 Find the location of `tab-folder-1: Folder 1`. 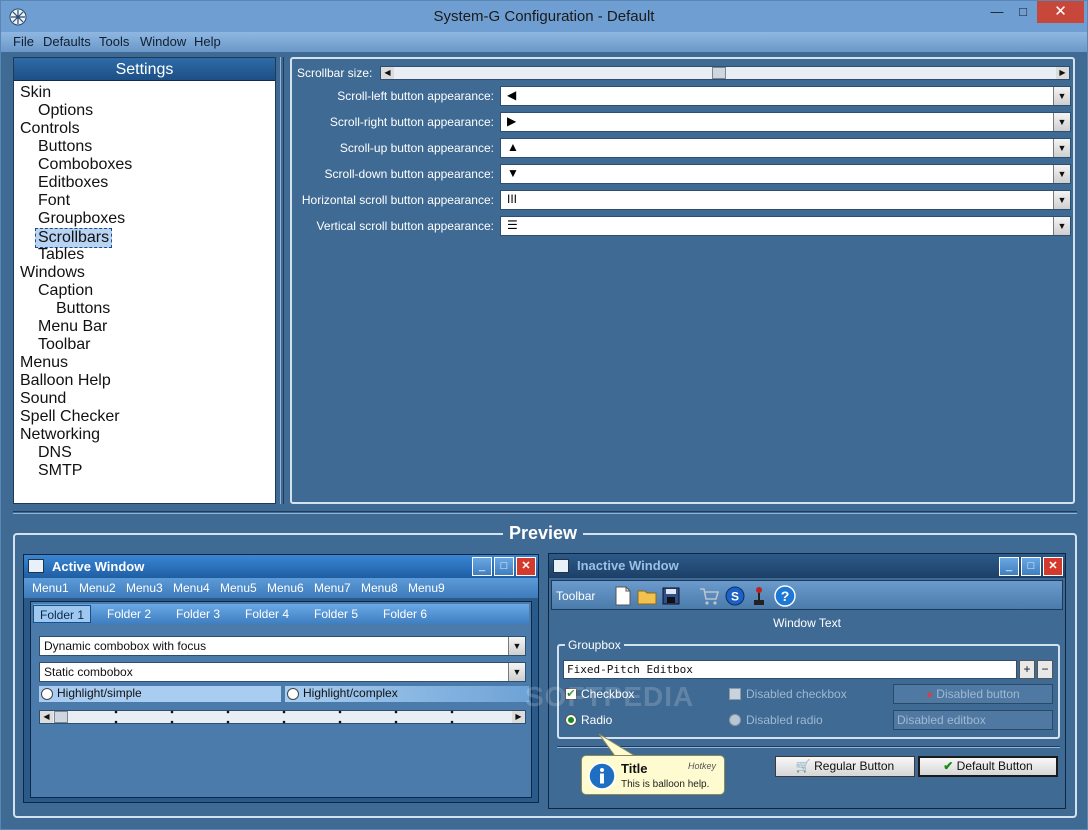

tab-folder-1: Folder 1 is located at coordinates (62, 614).